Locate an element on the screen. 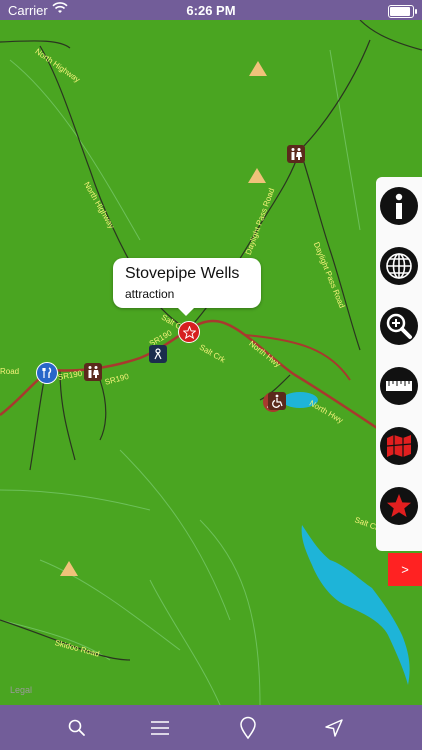 This screenshot has height=750, width=422. star-icon is located at coordinates (399, 505).